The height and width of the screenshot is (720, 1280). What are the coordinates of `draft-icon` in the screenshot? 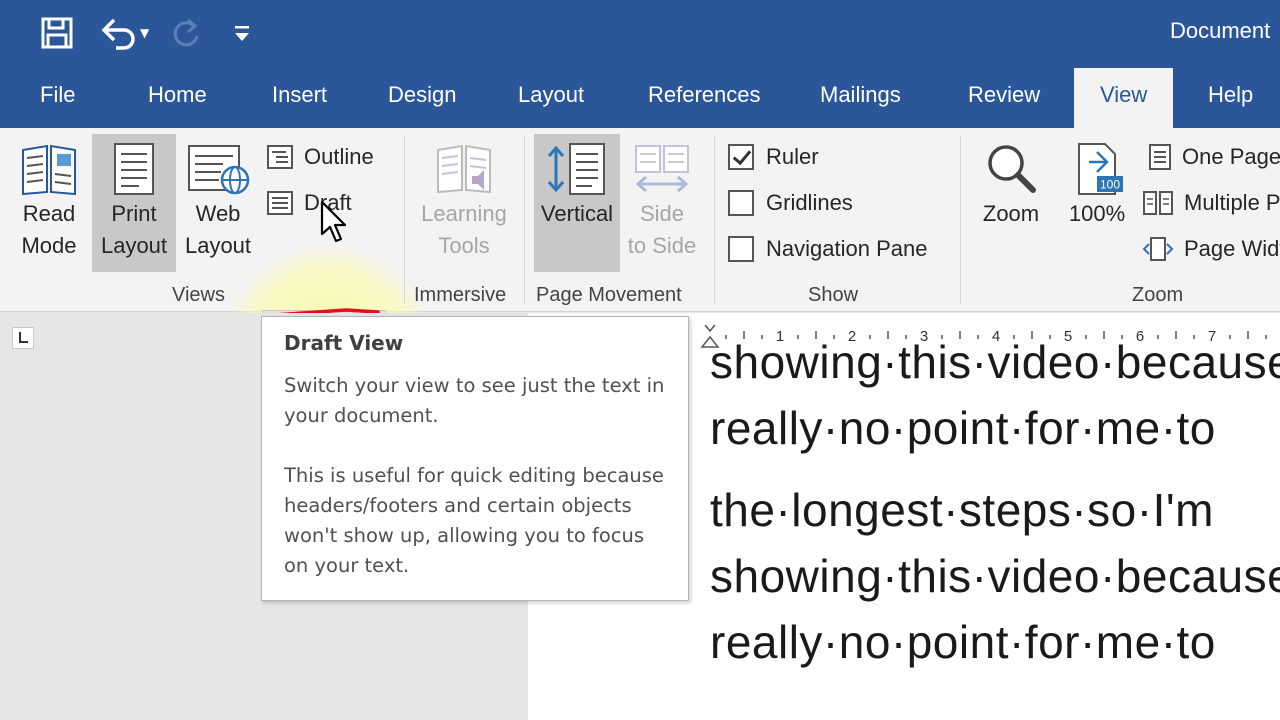 It's located at (280, 203).